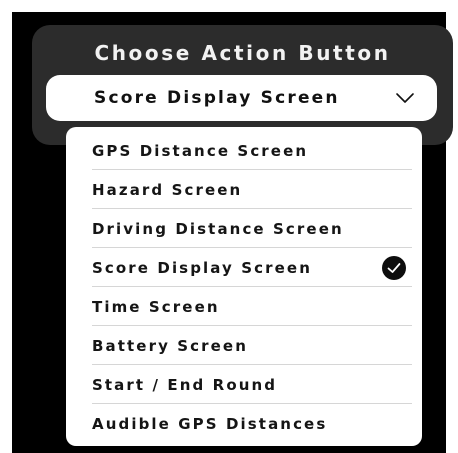 The height and width of the screenshot is (453, 458). I want to click on menu-item-label: Audible GPS Distances, so click(210, 424).